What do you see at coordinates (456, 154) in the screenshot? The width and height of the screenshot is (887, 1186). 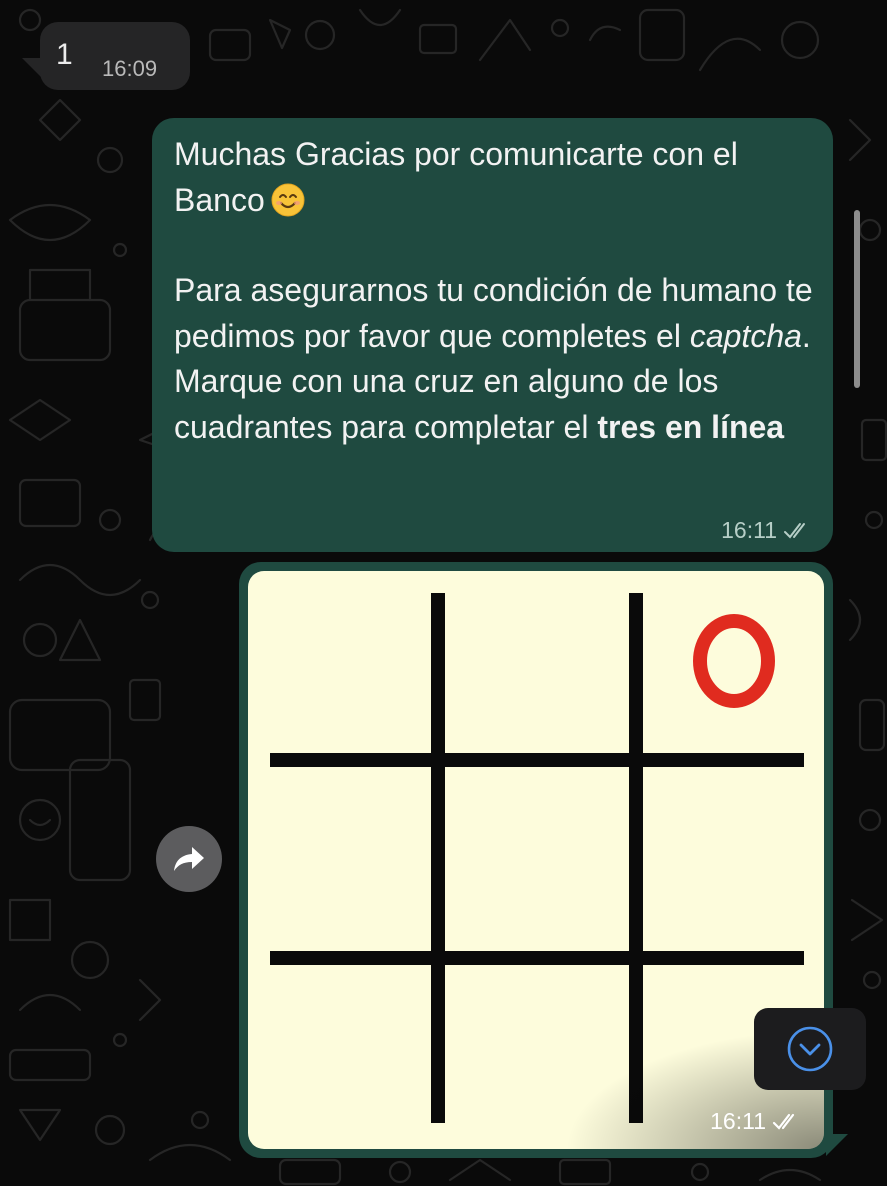 I see `message-greeting-text: Muchas Gracias por comunicarte con el` at bounding box center [456, 154].